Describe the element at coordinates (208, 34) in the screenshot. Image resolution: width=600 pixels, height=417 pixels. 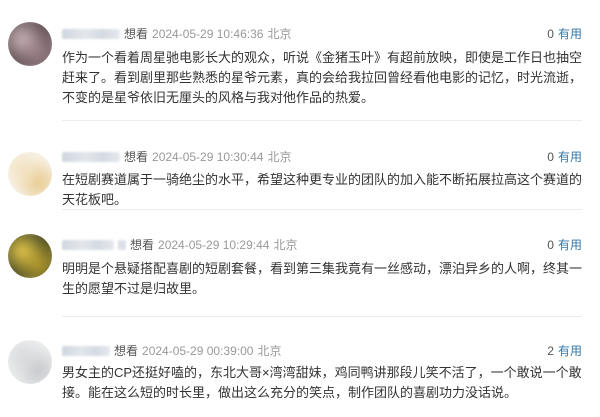
I see `comment-time: 2024-05-29 10:46:36` at that location.